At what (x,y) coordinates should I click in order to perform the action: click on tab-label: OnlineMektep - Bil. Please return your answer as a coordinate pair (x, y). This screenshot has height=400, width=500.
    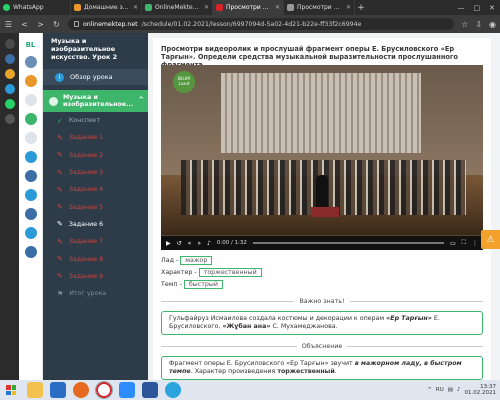
    Looking at the image, I should click on (178, 7).